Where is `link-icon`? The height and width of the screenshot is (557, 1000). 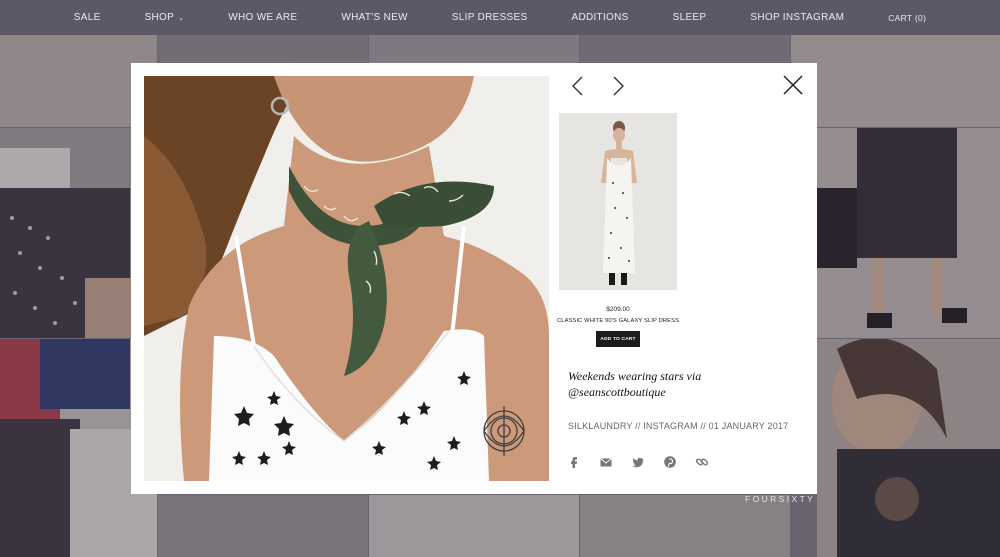
link-icon is located at coordinates (702, 462).